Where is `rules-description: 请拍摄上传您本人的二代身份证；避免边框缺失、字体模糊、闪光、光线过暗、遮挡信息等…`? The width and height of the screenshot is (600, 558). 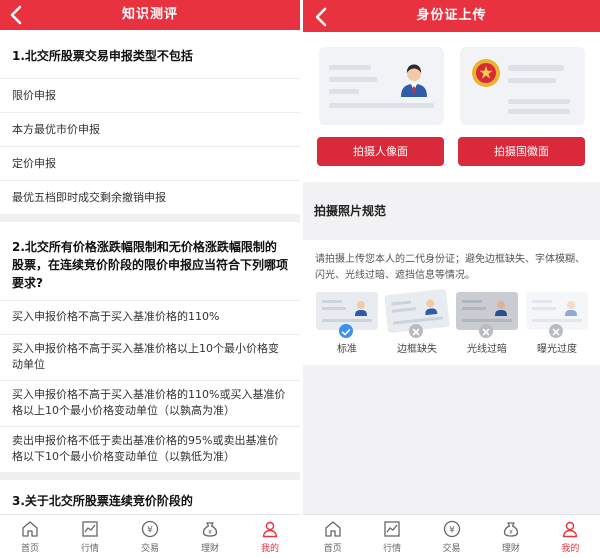
rules-description: 请拍摄上传您本人的二代身份证；避免边框缺失、字体模糊、闪光、光线过暗、遮挡信息等… is located at coordinates (450, 267).